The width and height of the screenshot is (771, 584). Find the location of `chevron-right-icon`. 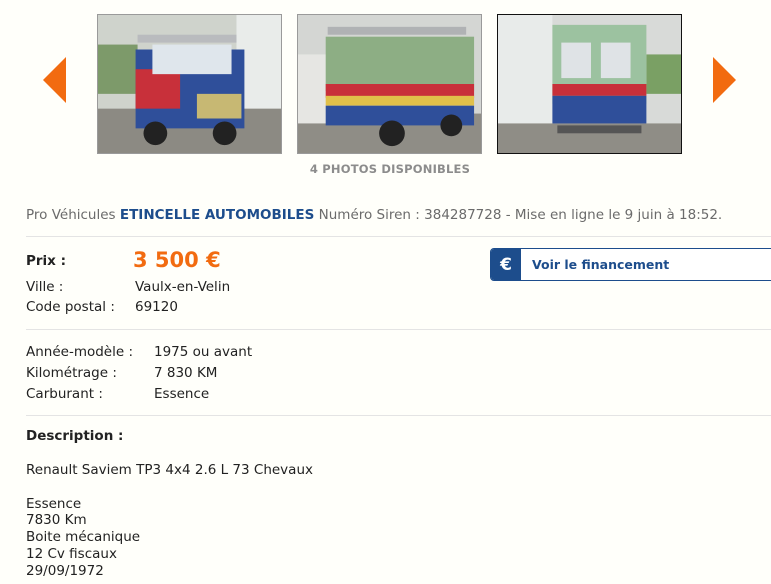

chevron-right-icon is located at coordinates (724, 80).